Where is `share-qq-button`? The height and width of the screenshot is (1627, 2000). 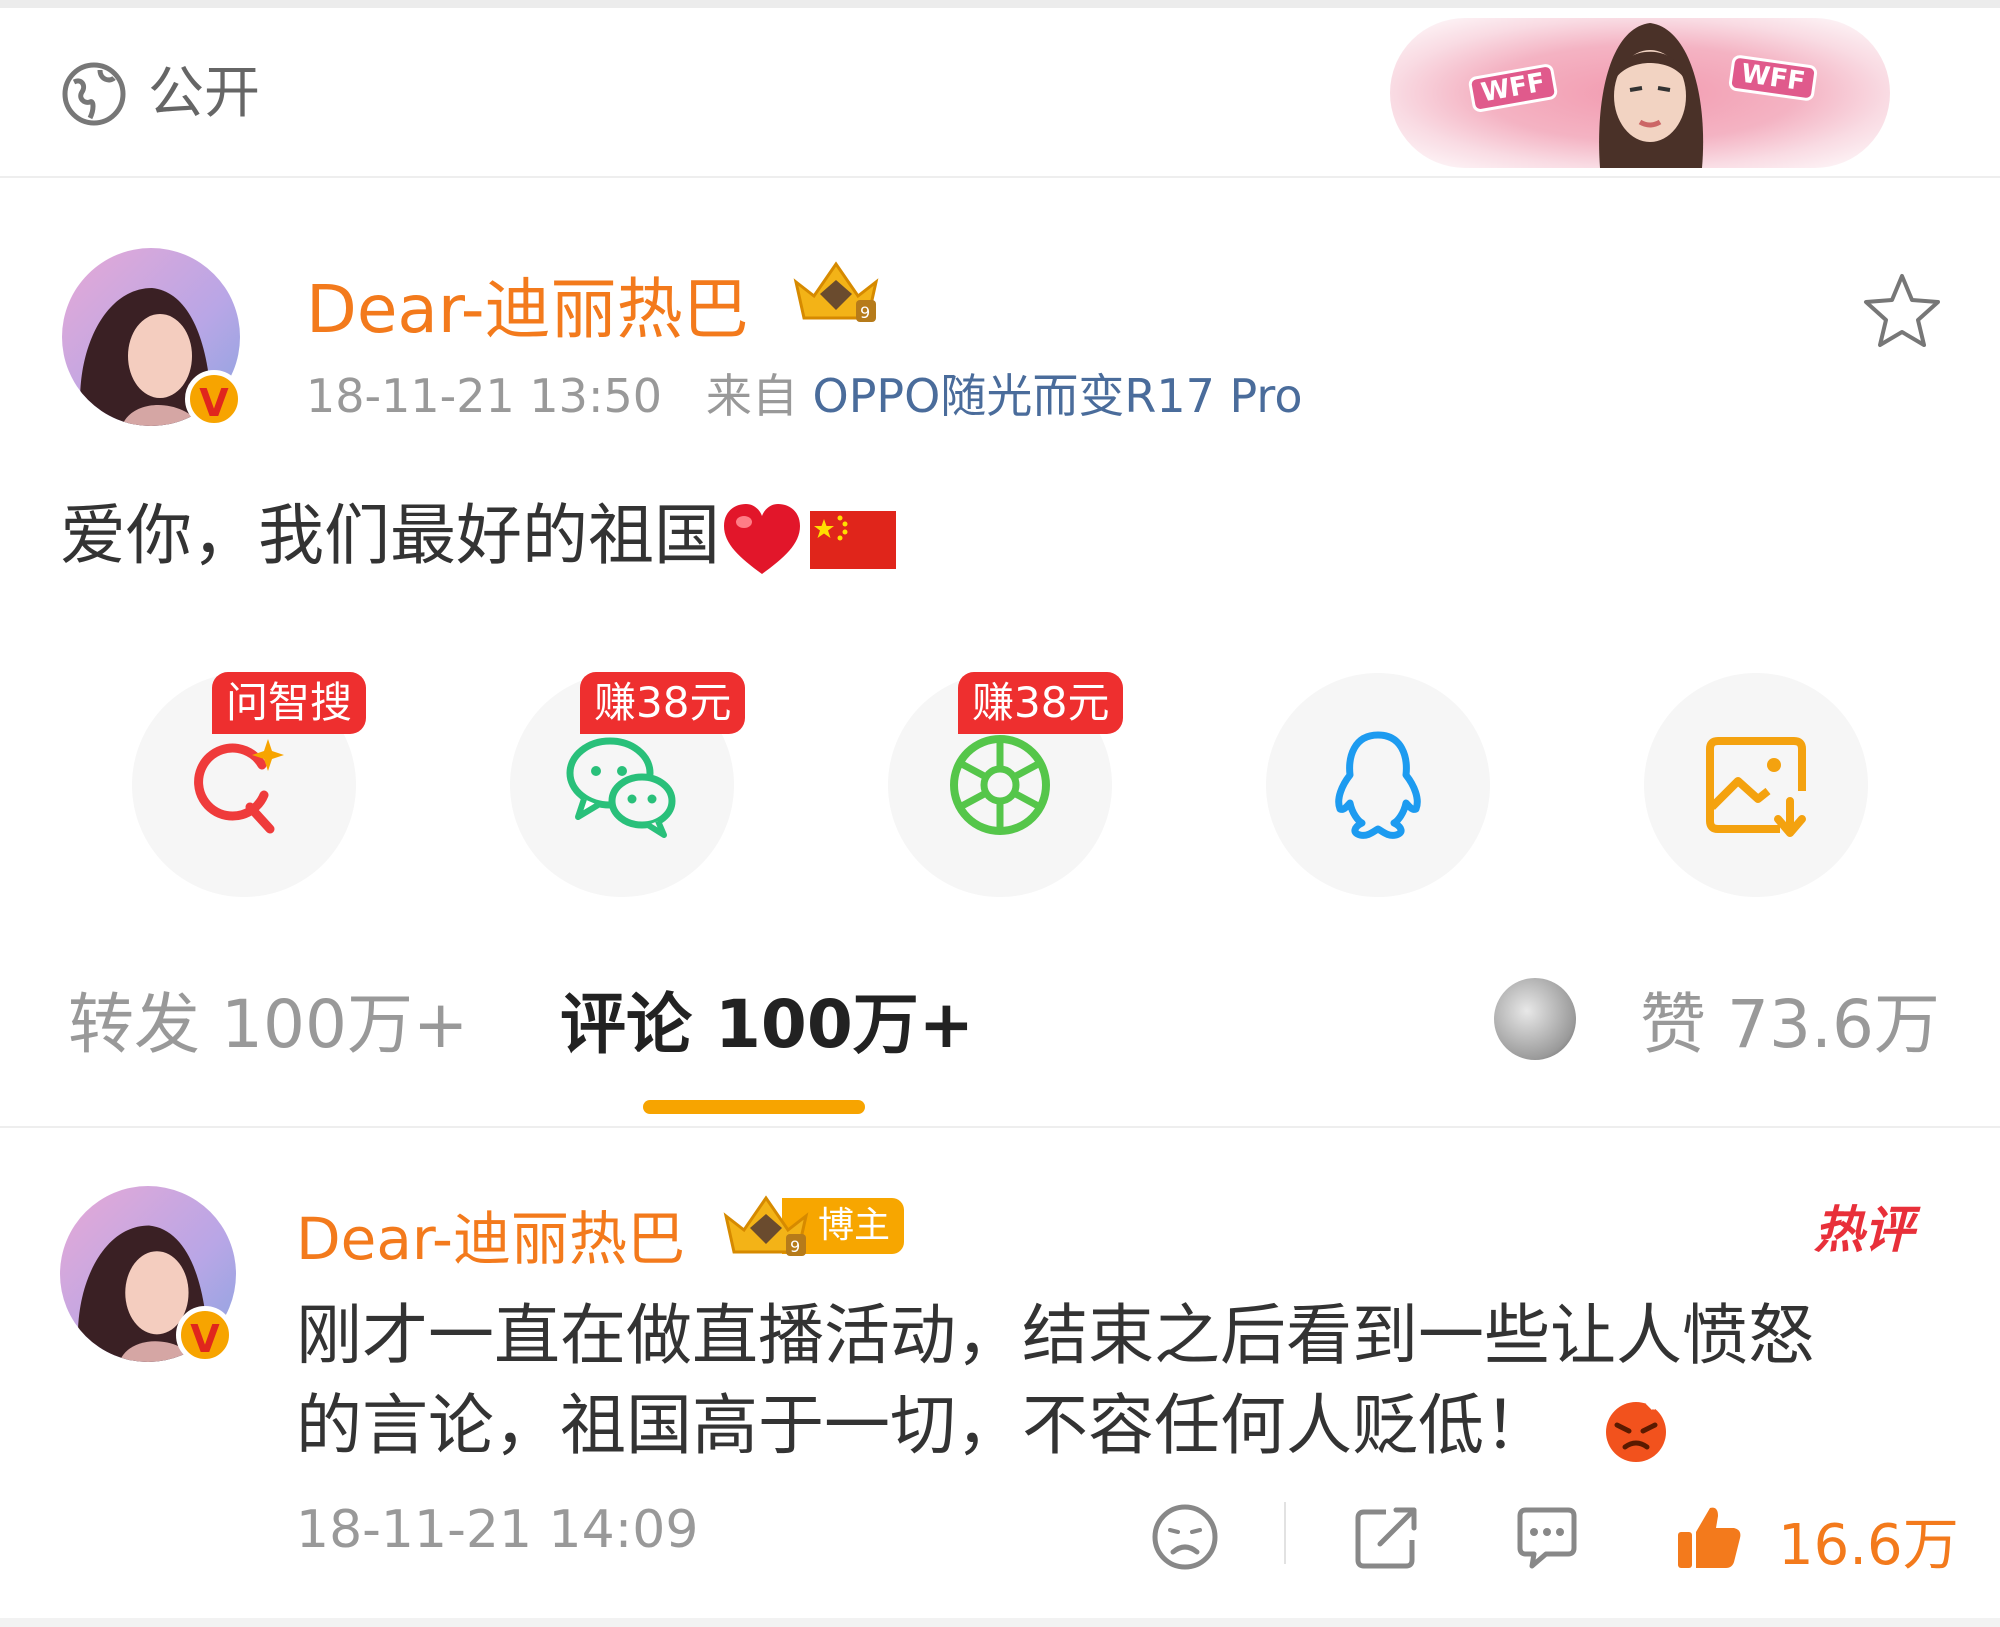 share-qq-button is located at coordinates (1378, 785).